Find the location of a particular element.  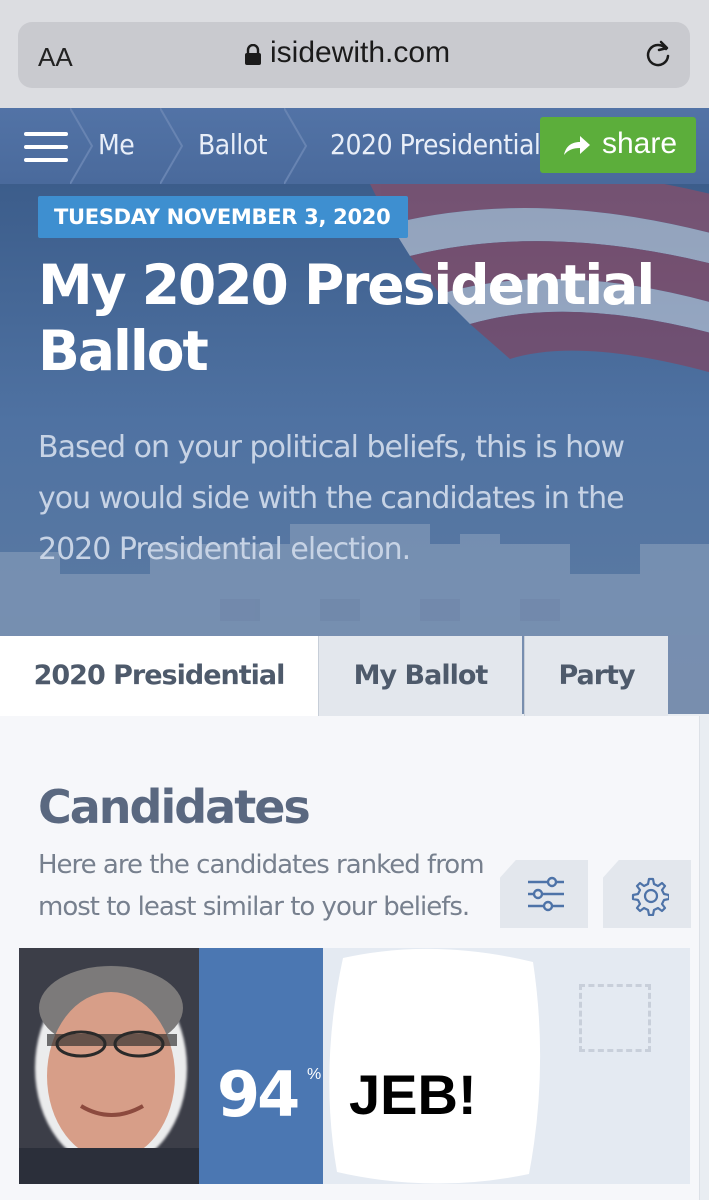

text-size-button: AA is located at coordinates (55, 57).